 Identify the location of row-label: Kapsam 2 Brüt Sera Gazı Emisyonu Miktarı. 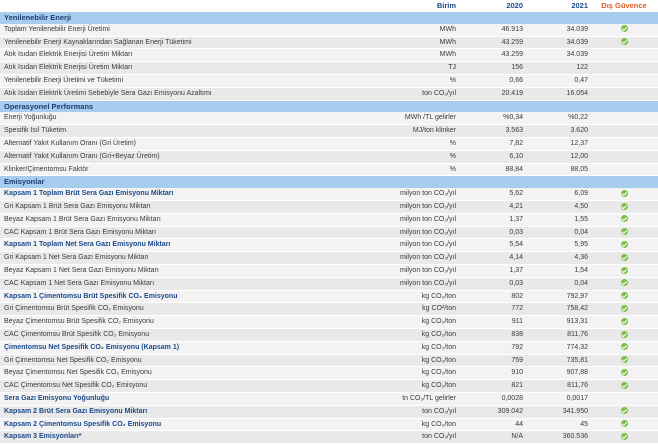
(165, 412).